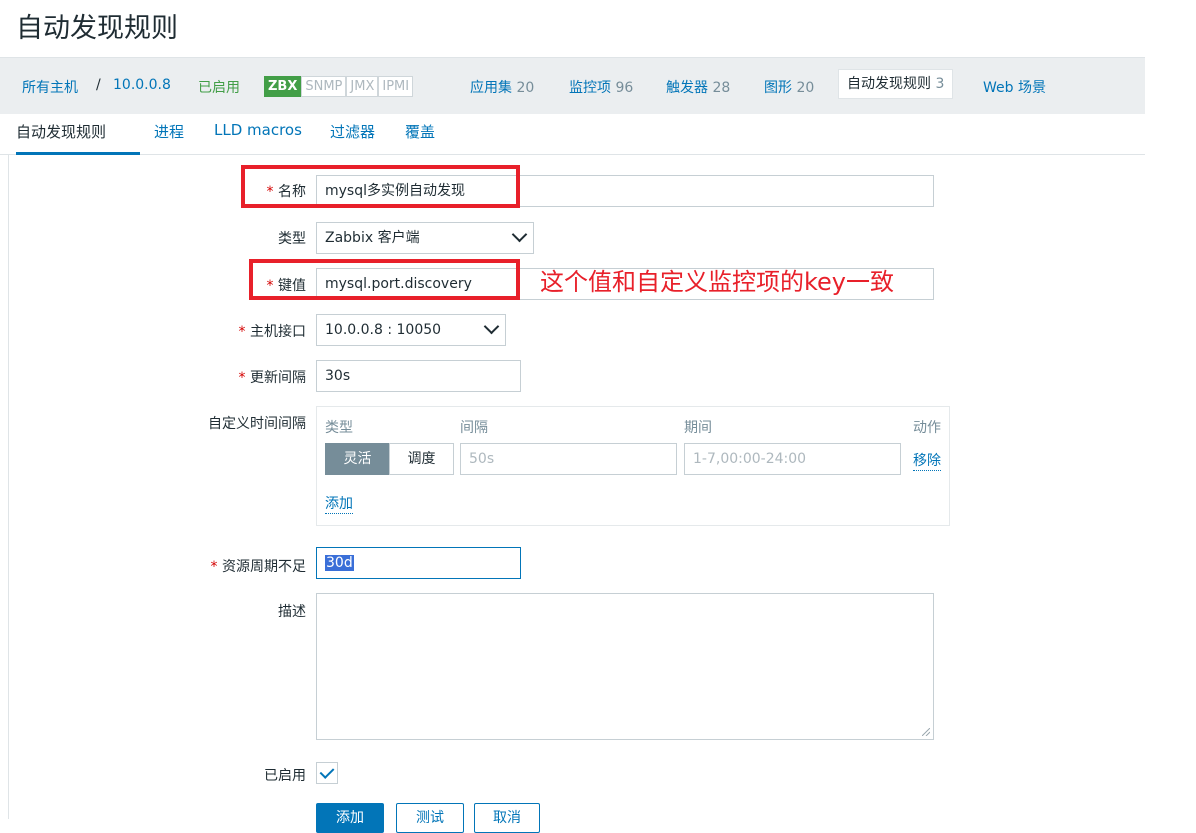 This screenshot has height=833, width=1196. Describe the element at coordinates (418, 376) in the screenshot. I see `update-interval-input: 30s` at that location.